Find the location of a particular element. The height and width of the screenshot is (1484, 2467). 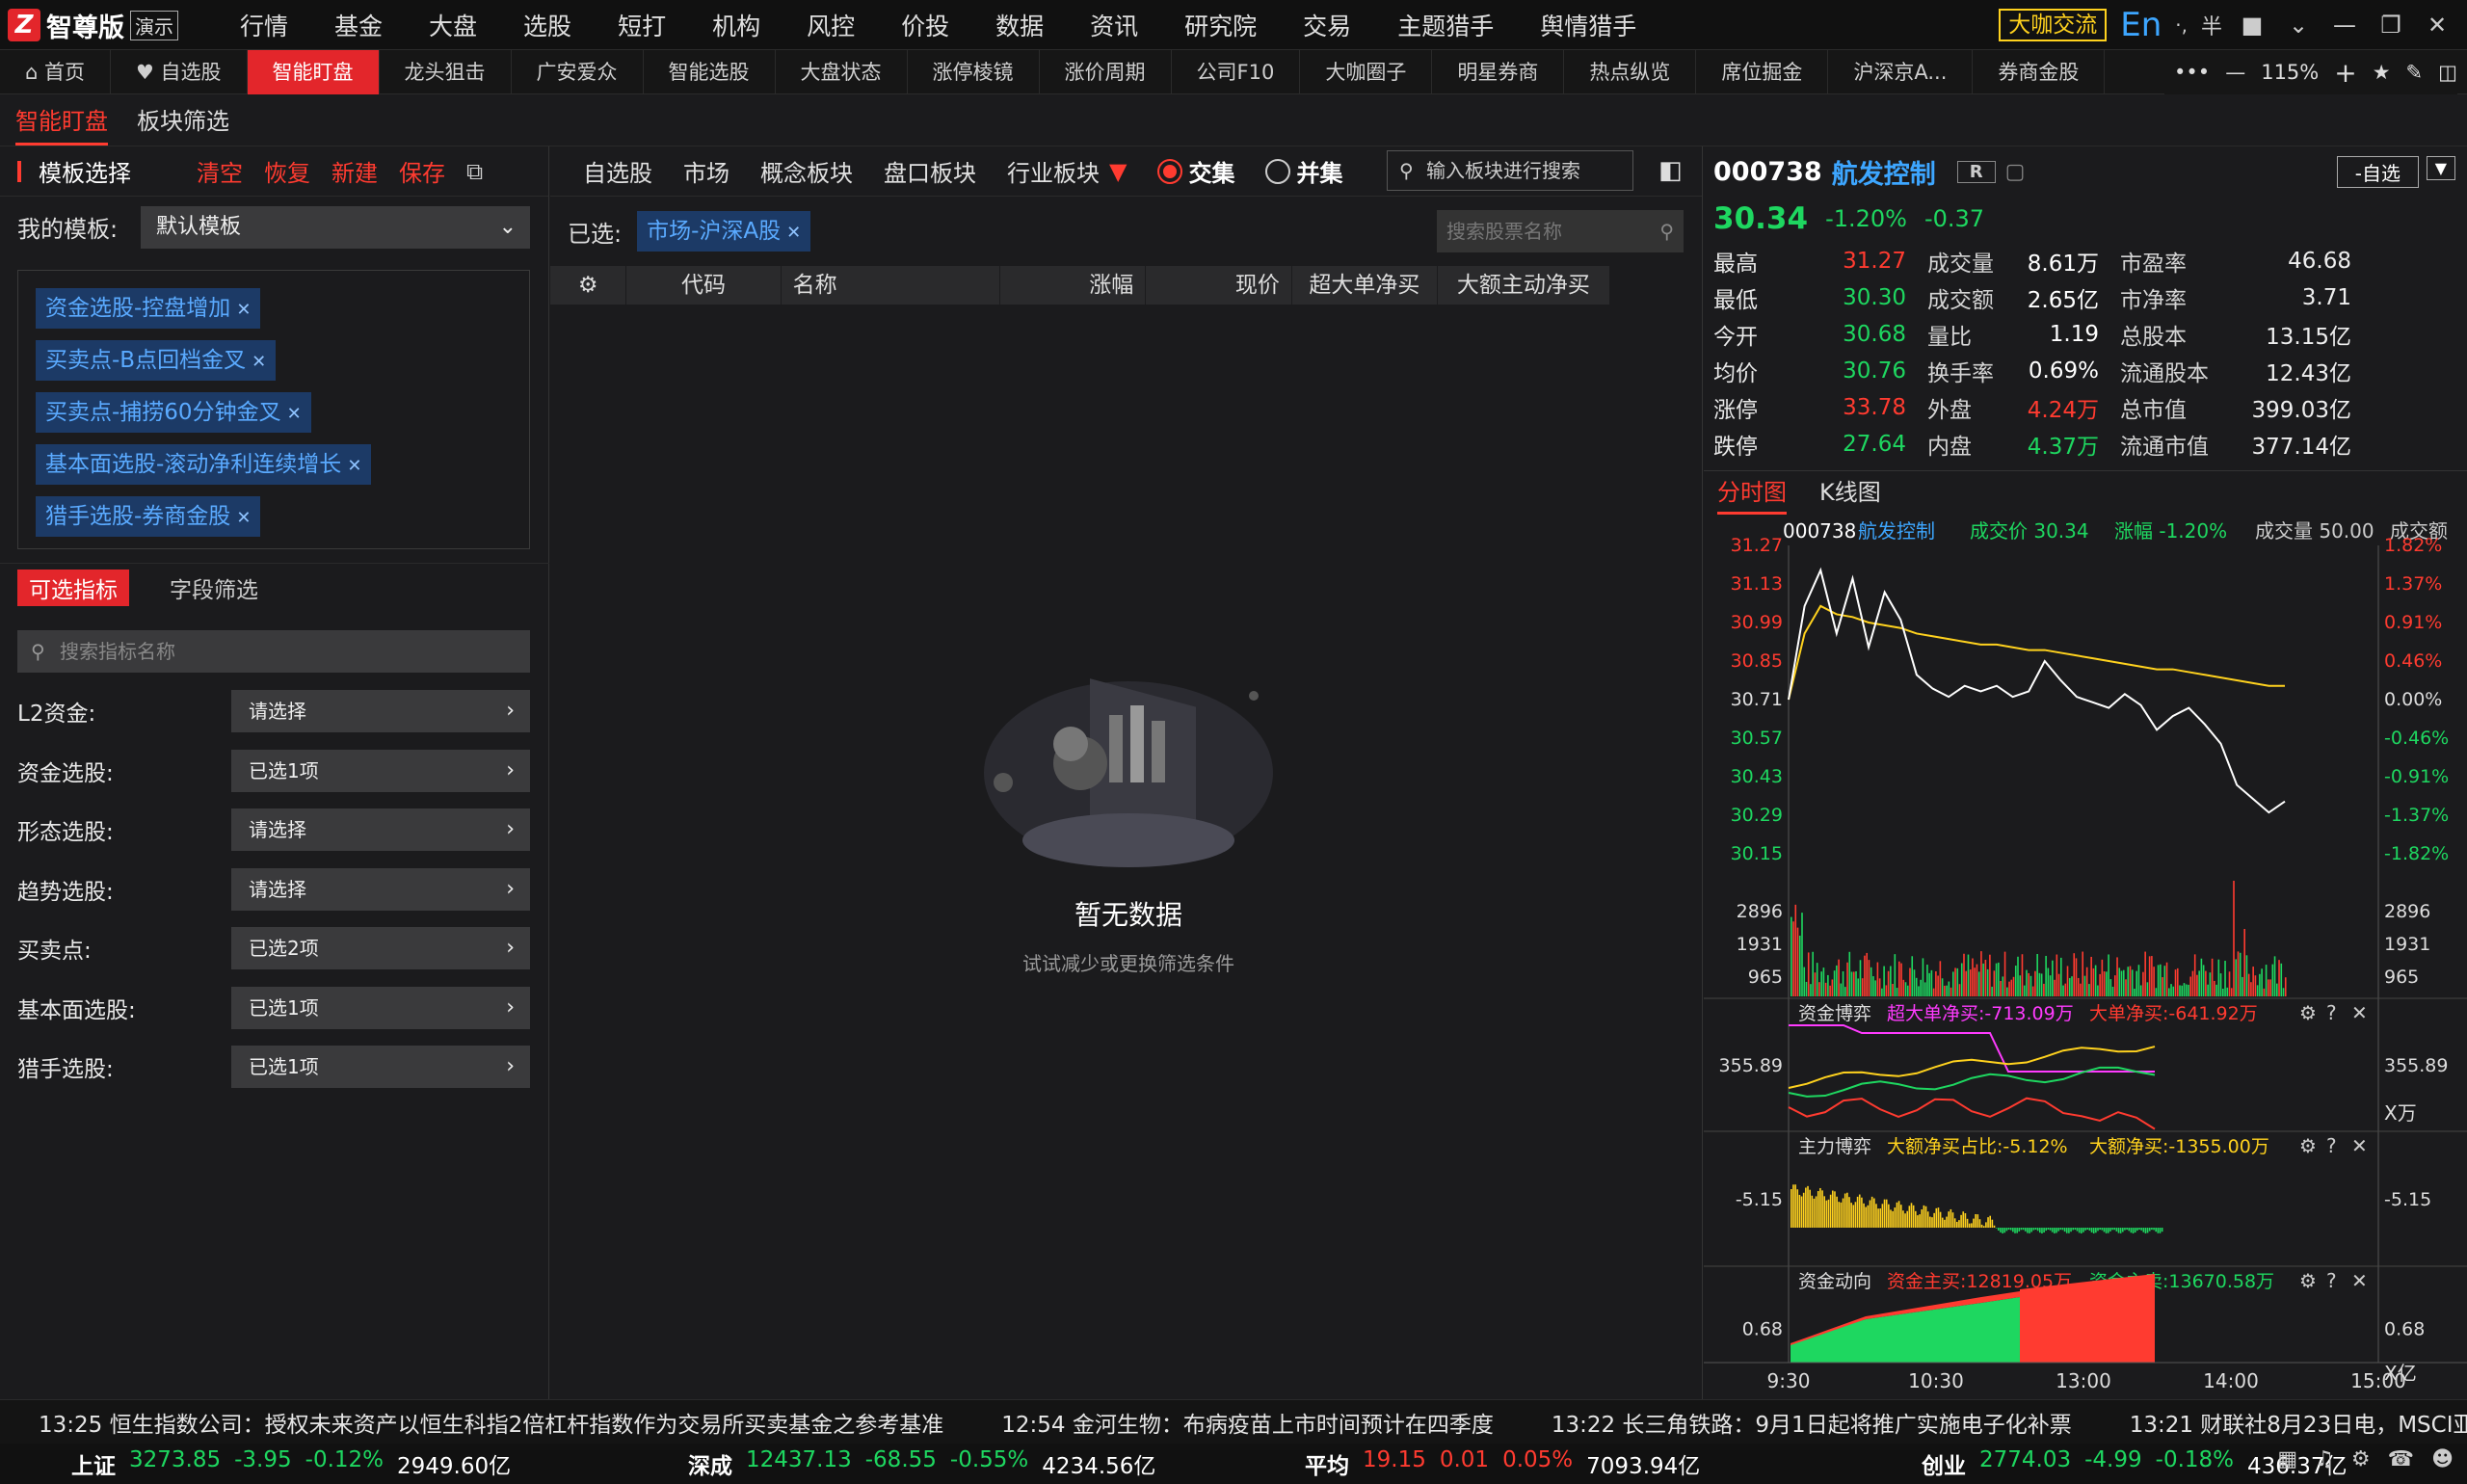

main-menu-item: 选股 is located at coordinates (547, 25).